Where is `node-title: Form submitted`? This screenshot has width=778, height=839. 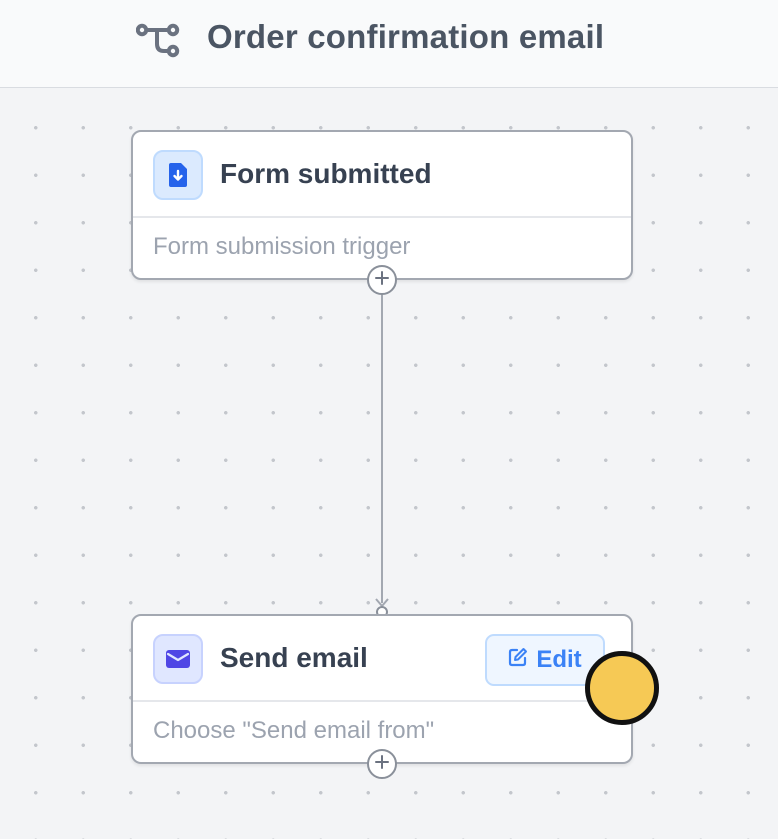 node-title: Form submitted is located at coordinates (326, 173).